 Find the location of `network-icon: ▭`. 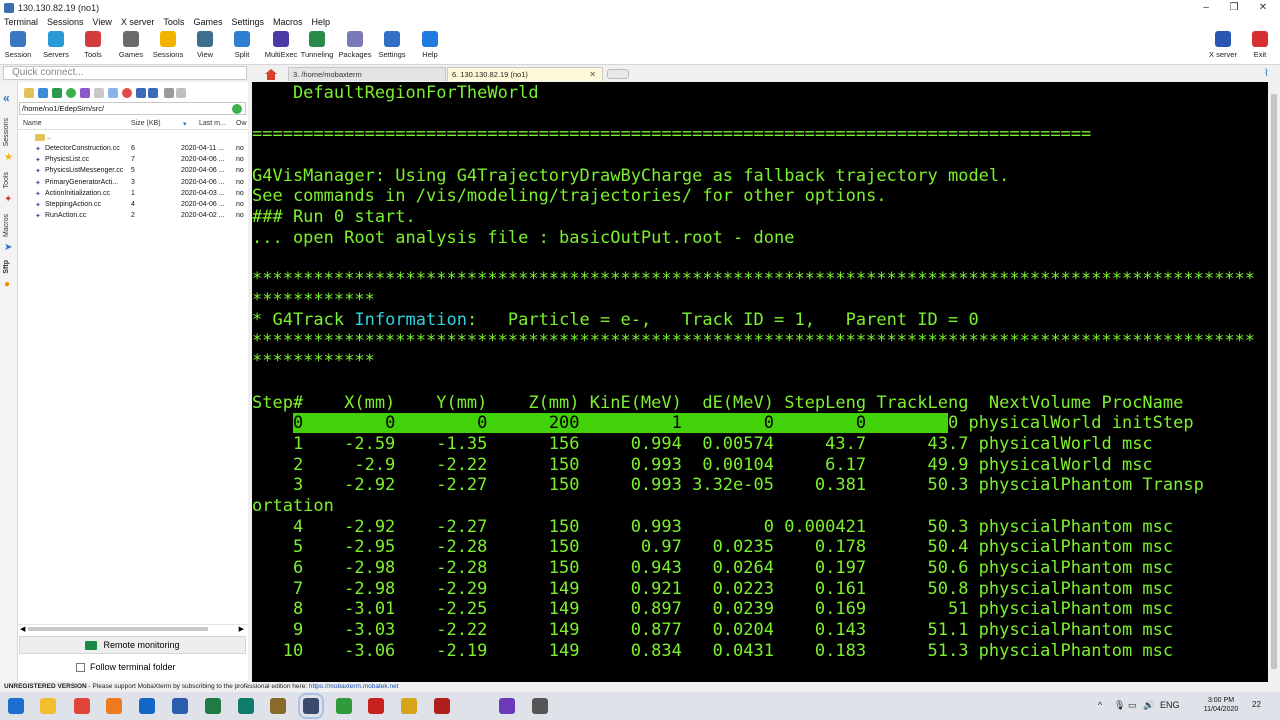

network-icon: ▭ is located at coordinates (1132, 705).